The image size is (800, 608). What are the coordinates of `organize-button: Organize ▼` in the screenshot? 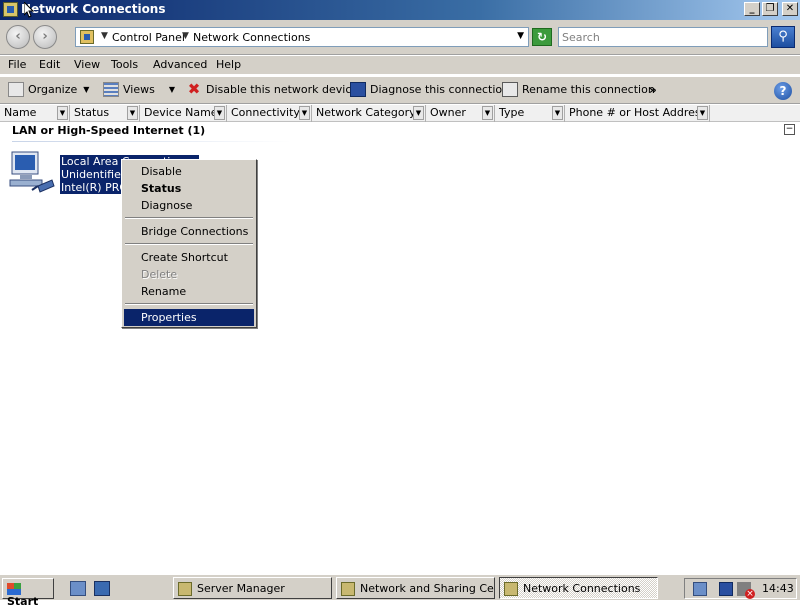 It's located at (48, 91).